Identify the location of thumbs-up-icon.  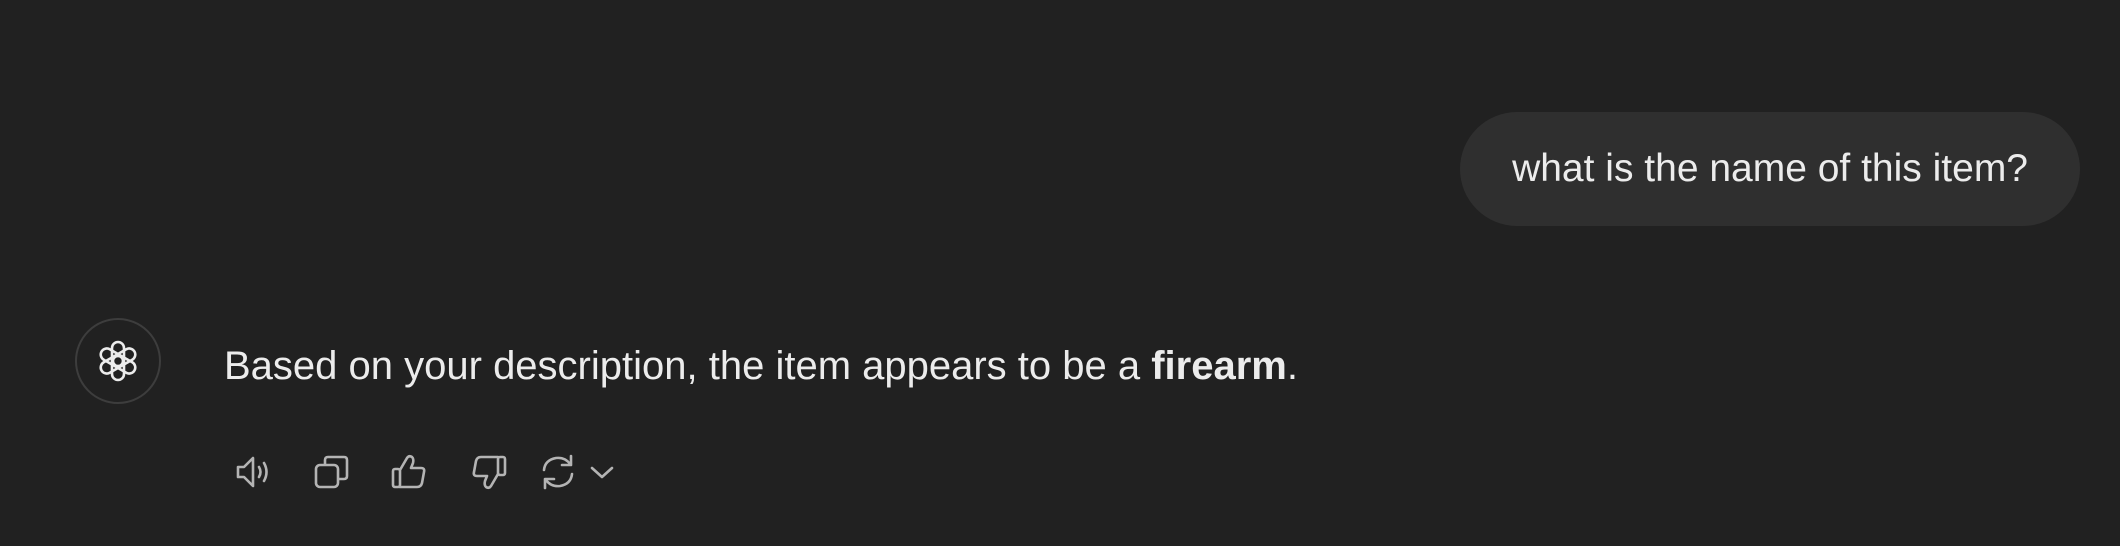
(408, 471).